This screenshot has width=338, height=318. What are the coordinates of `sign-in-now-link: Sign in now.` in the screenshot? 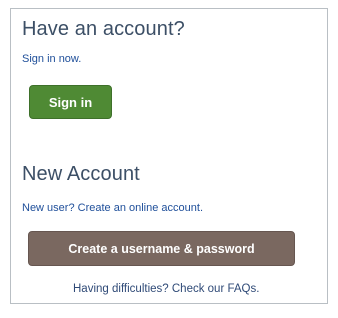 It's located at (51, 59).